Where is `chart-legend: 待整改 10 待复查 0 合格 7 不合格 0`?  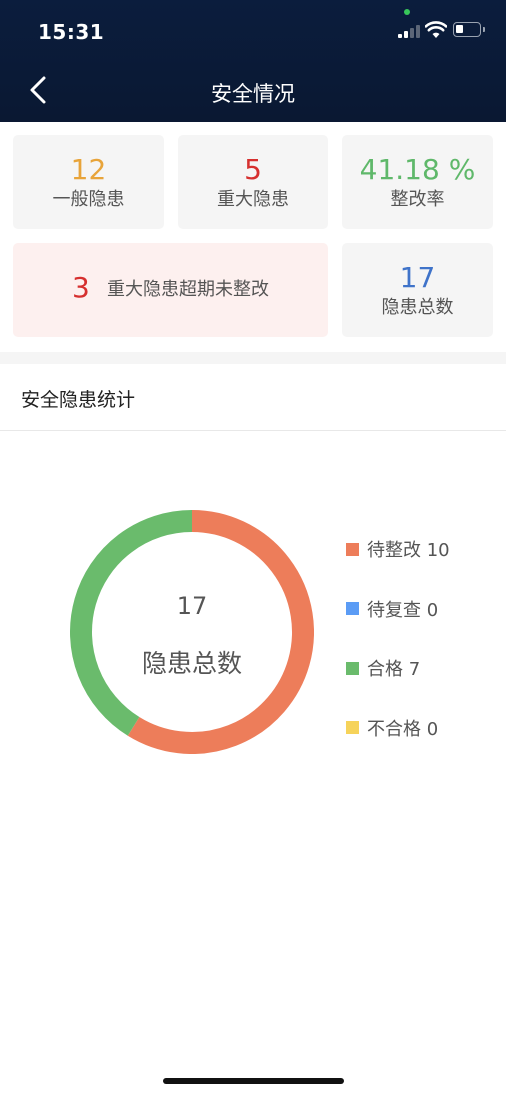 chart-legend: 待整改 10 待复查 0 合格 7 不合格 0 is located at coordinates (398, 655).